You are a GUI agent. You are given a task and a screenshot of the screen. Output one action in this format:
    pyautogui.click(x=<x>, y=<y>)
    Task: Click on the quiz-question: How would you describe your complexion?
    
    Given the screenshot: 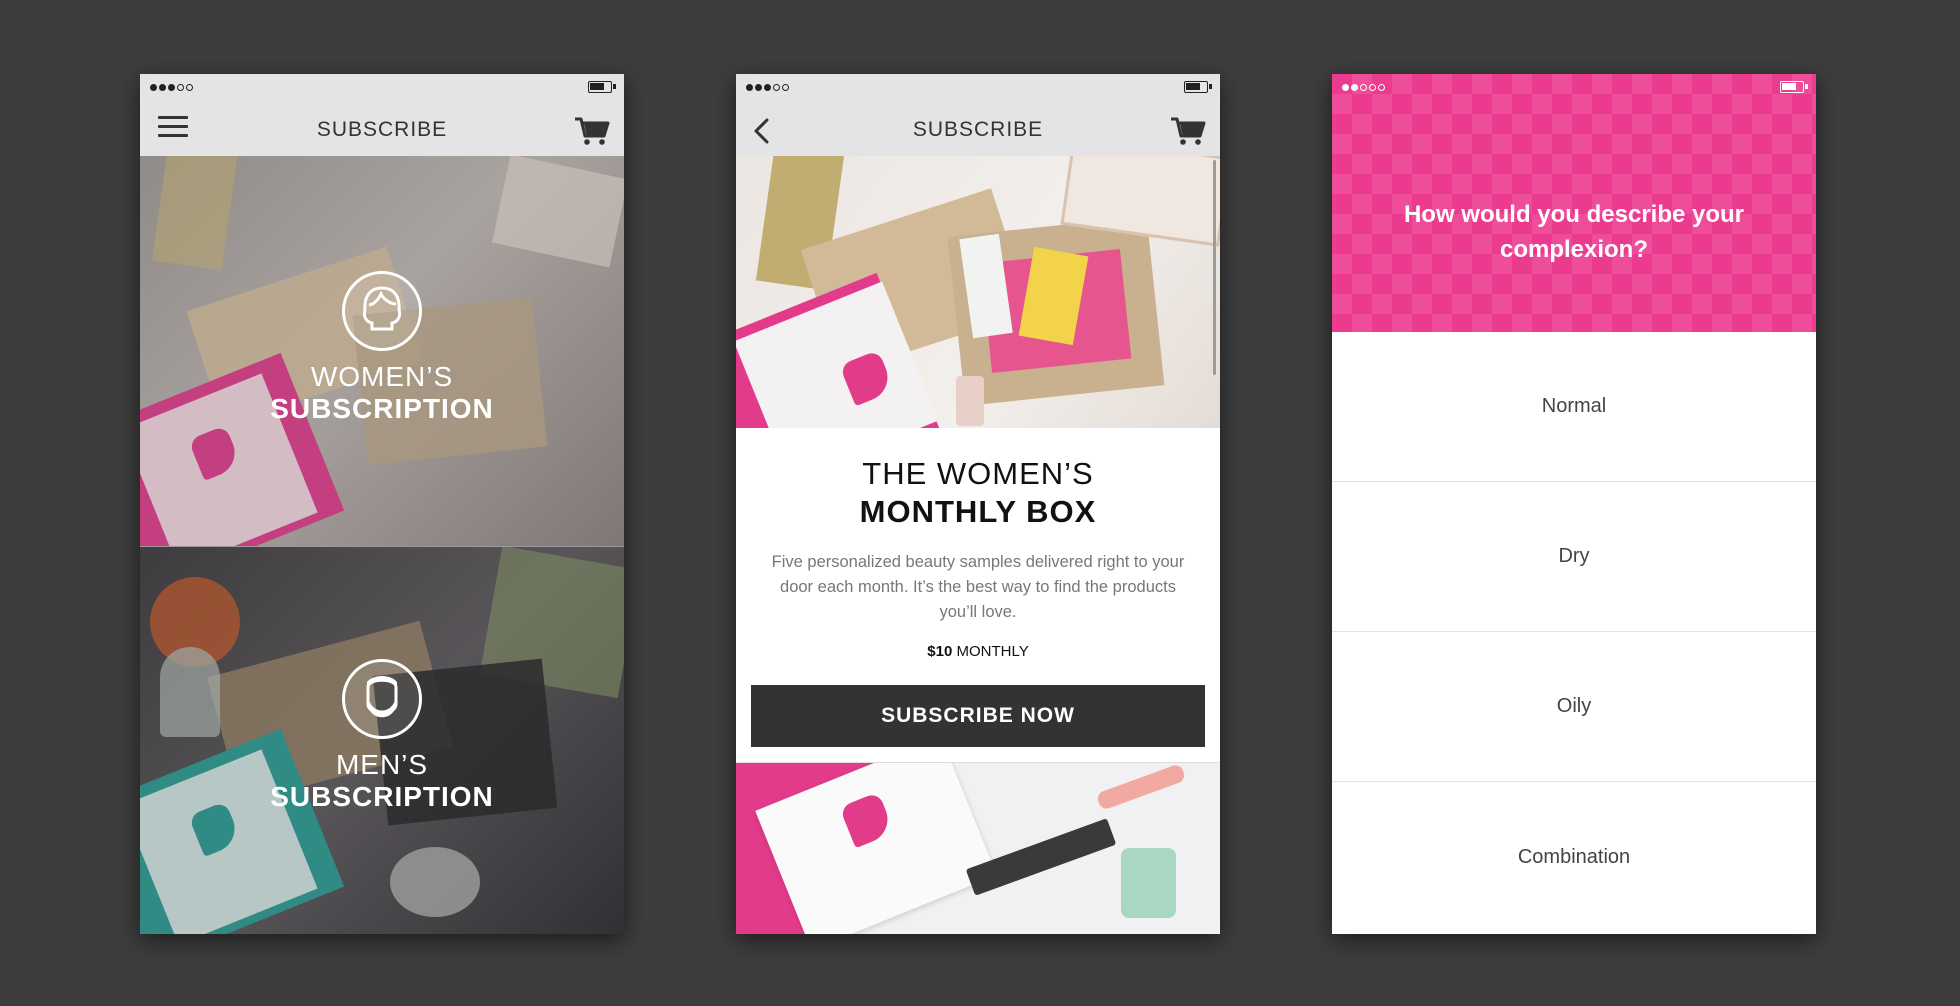 What is the action you would take?
    pyautogui.click(x=1574, y=232)
    